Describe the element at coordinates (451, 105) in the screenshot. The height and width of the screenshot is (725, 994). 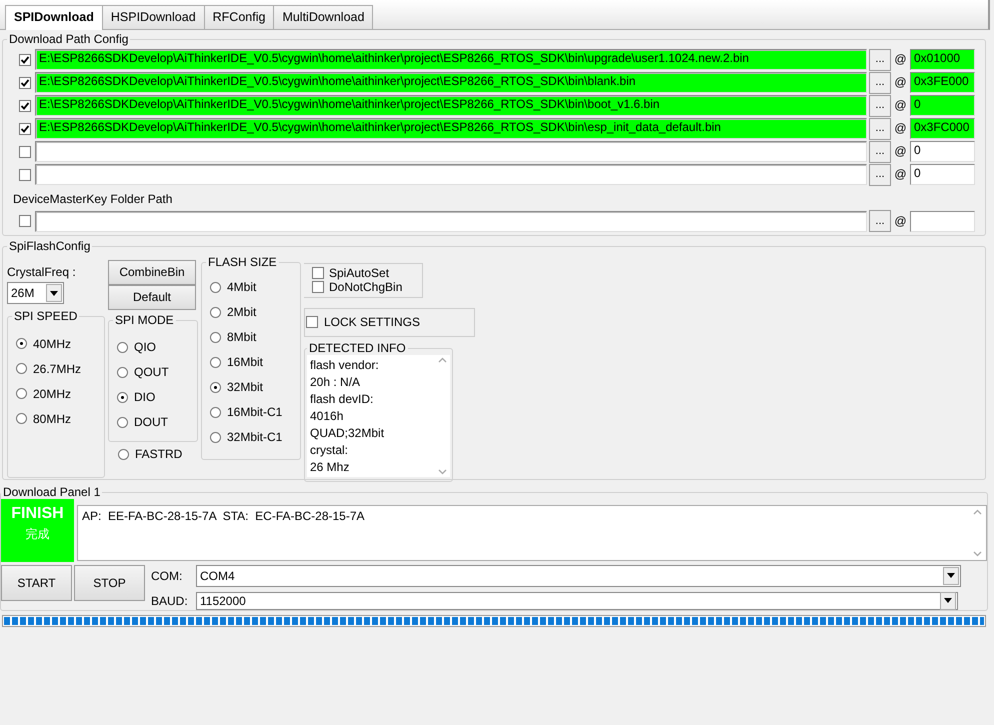
I see `path-field: E:\ESP8266SDKDevelop\AiThinkerIDE_V0.5\cygwin\home\aithinker\project\ESP8266_RTOS_SDK\bin\boot_v1.6.bin` at that location.